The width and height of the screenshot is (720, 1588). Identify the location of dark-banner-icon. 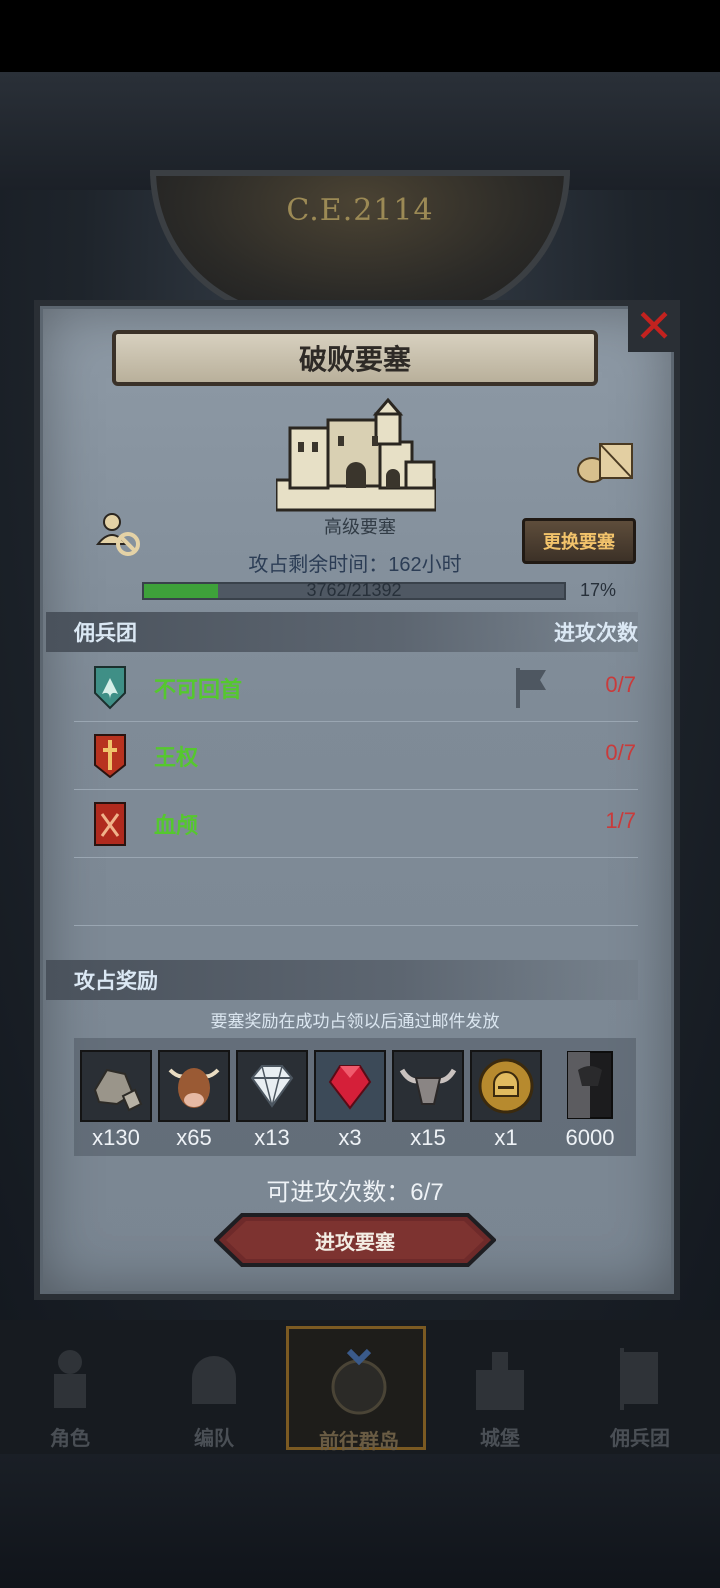
(590, 1085).